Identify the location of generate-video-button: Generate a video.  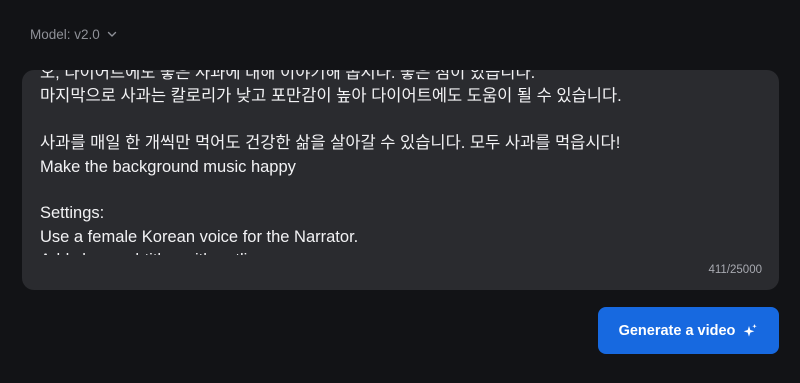
(688, 330).